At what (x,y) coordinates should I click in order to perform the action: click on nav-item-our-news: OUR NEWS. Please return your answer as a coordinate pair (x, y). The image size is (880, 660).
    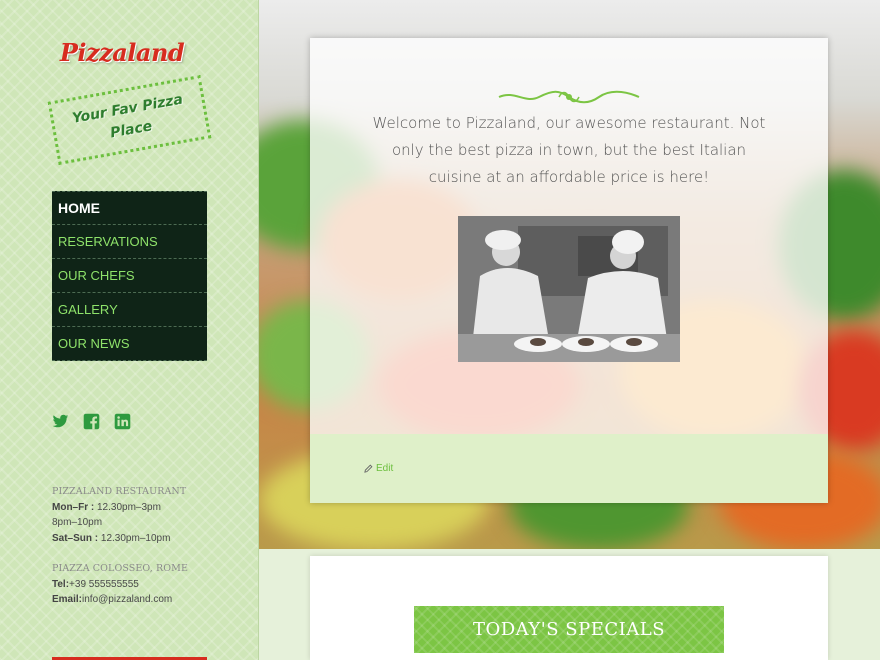
    Looking at the image, I should click on (129, 344).